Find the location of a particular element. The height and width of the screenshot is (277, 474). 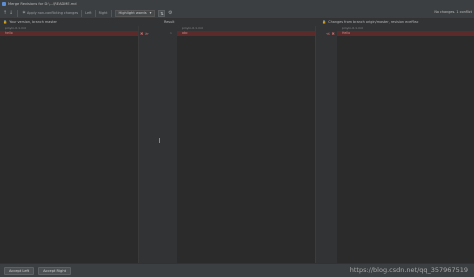

conflict-status: No changes. 1 conflict is located at coordinates (453, 12).